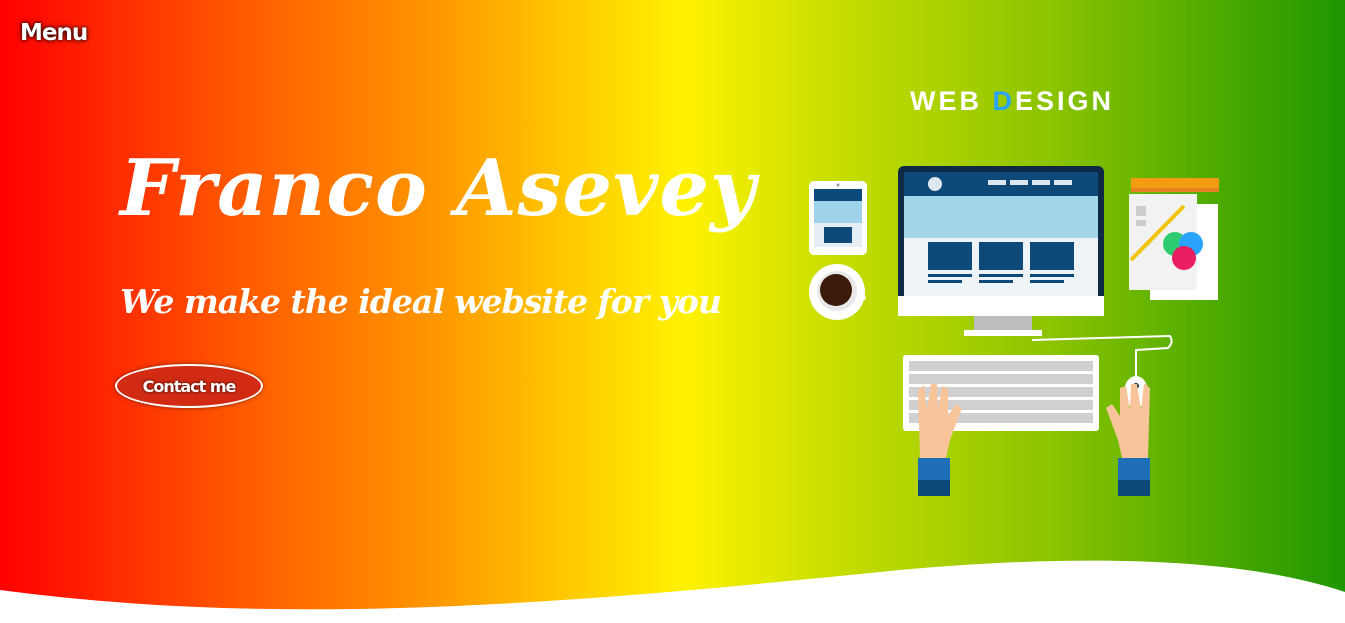 The height and width of the screenshot is (623, 1345). Describe the element at coordinates (838, 218) in the screenshot. I see `tablet-icon` at that location.